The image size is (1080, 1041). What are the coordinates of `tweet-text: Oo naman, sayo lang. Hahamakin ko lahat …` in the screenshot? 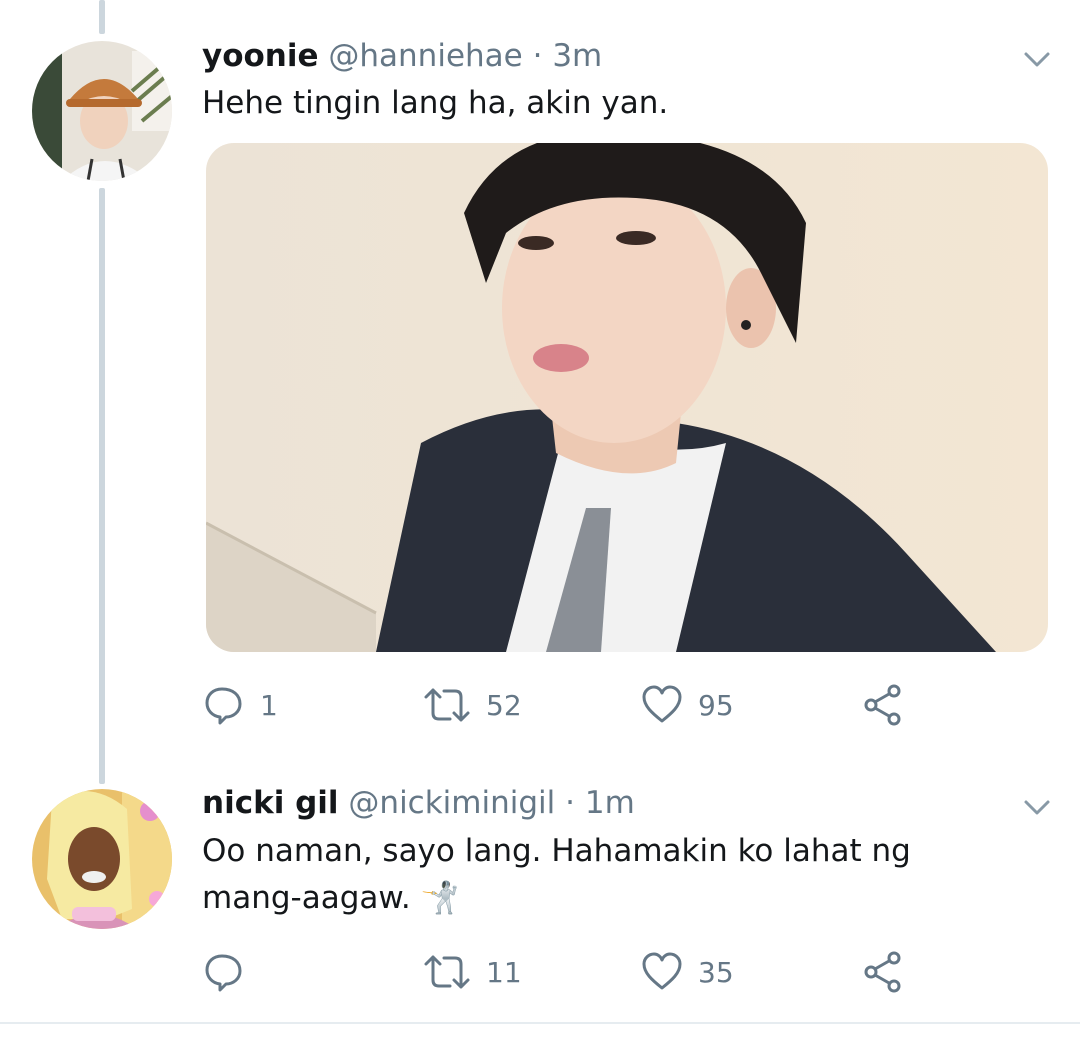 It's located at (556, 875).